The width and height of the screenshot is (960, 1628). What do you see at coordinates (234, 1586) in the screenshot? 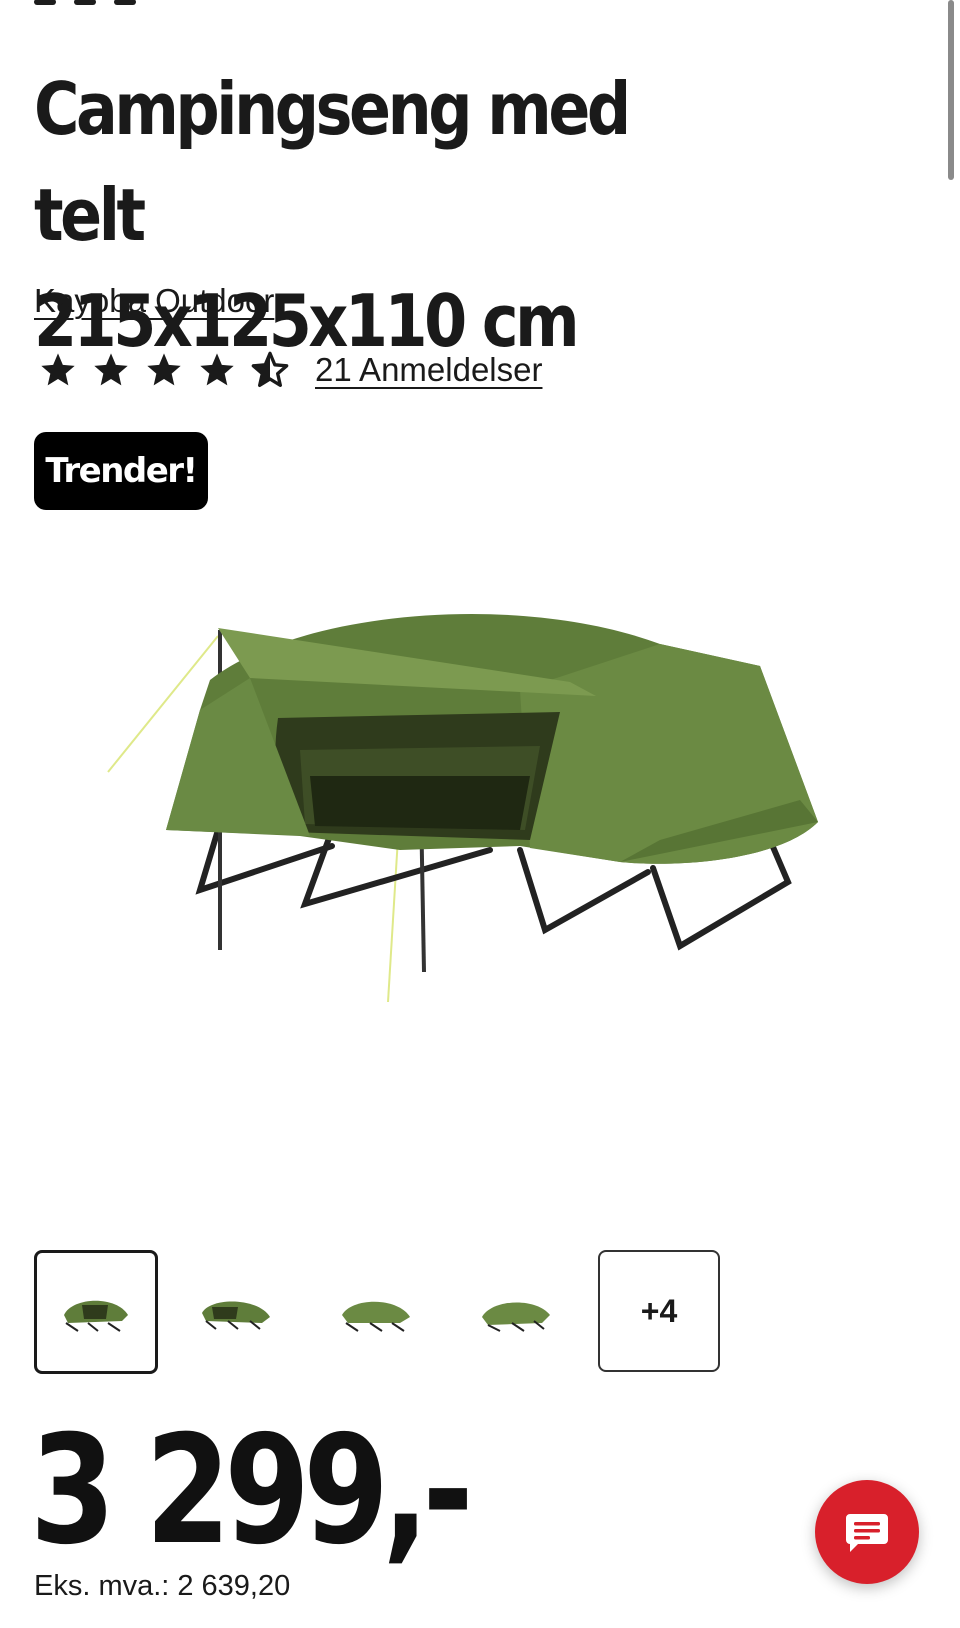
I see `ex-vat-value: 2 639,20` at bounding box center [234, 1586].